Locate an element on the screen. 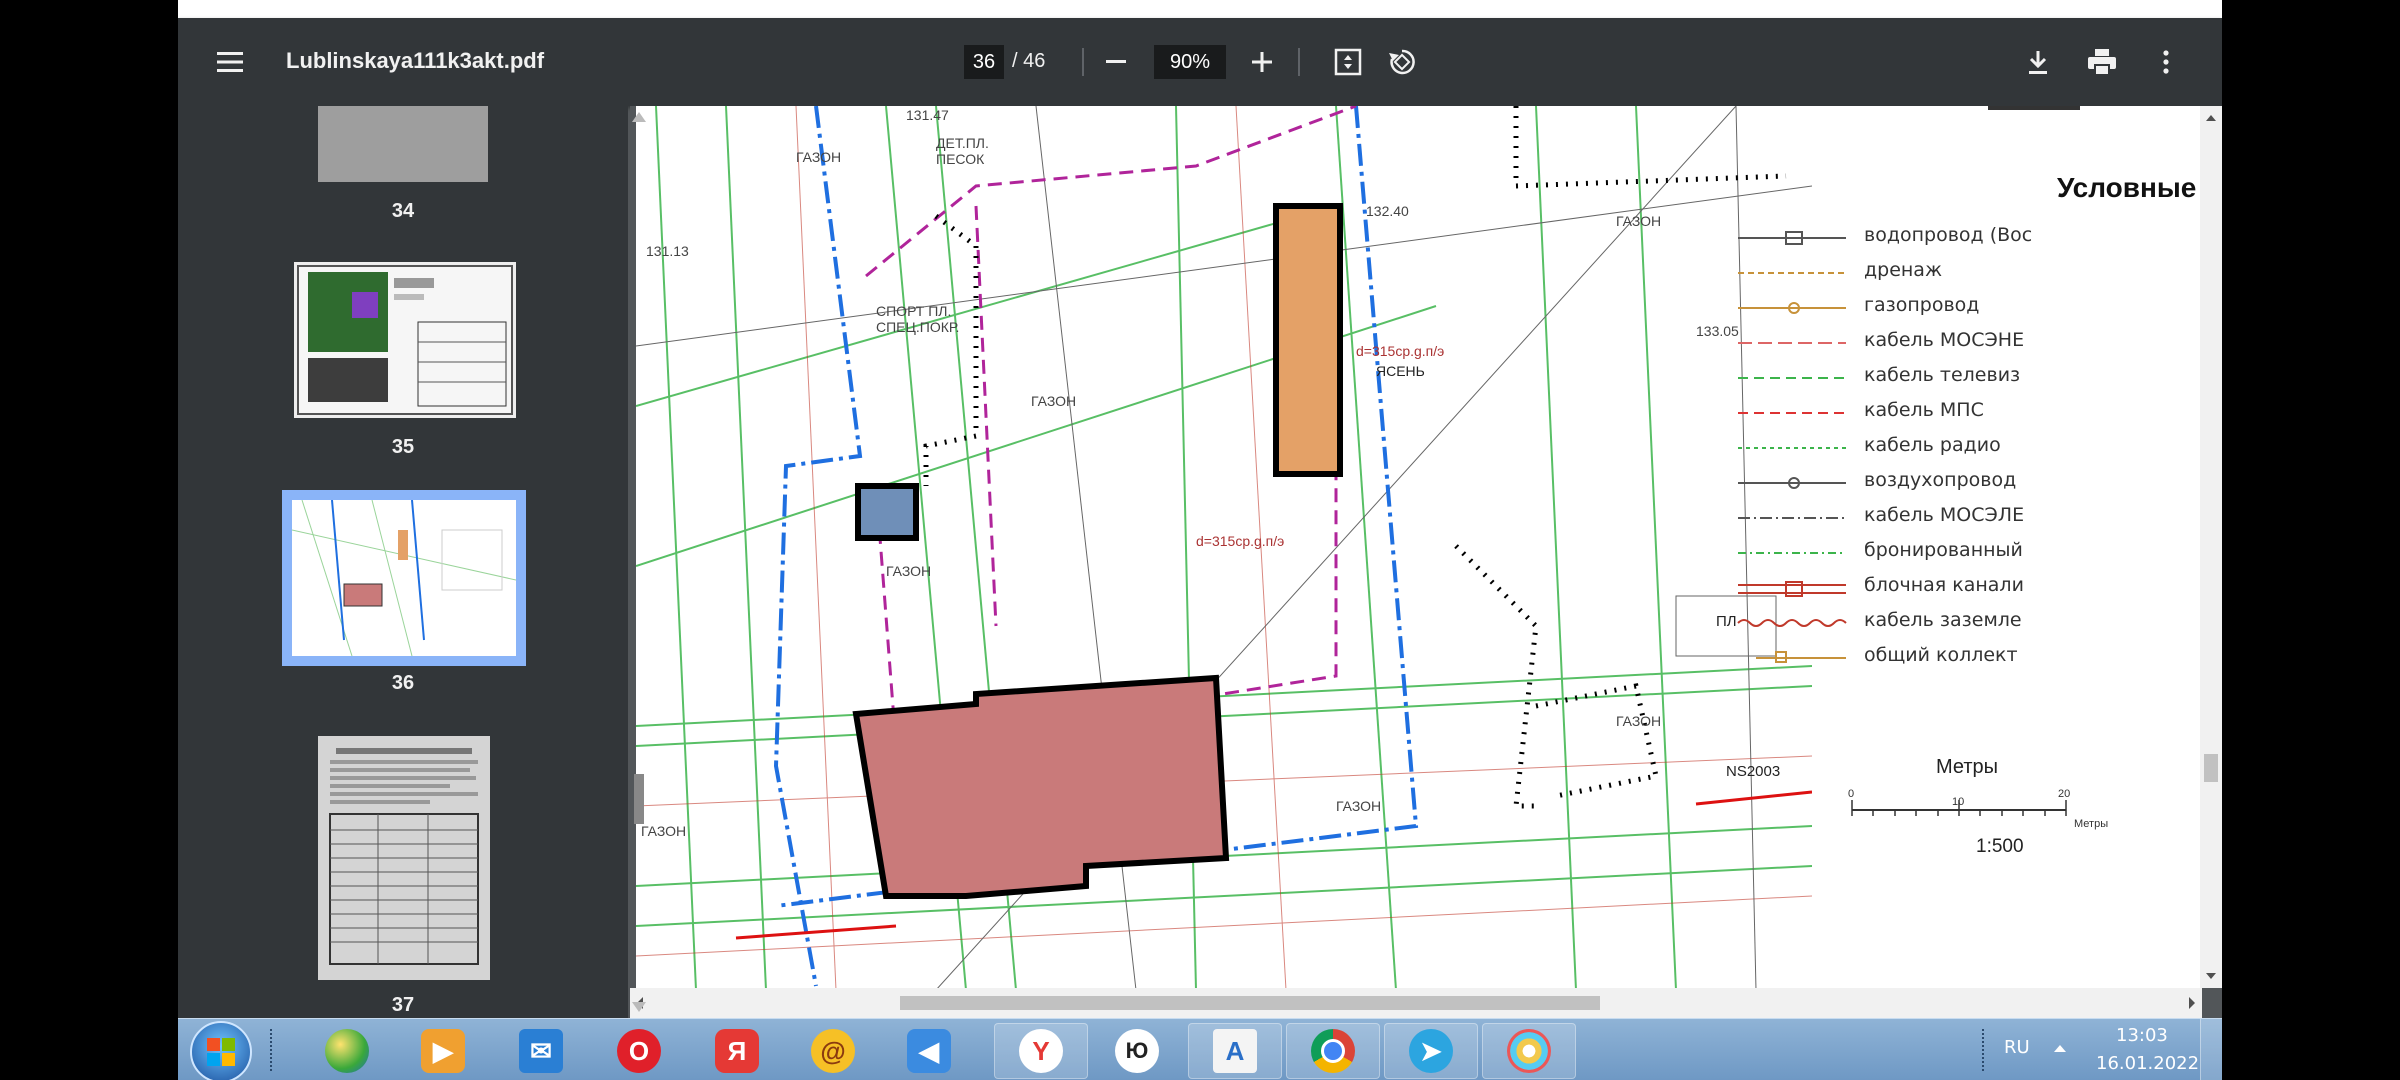 Image resolution: width=2400 pixels, height=1080 pixels. download-icon is located at coordinates (2038, 62).